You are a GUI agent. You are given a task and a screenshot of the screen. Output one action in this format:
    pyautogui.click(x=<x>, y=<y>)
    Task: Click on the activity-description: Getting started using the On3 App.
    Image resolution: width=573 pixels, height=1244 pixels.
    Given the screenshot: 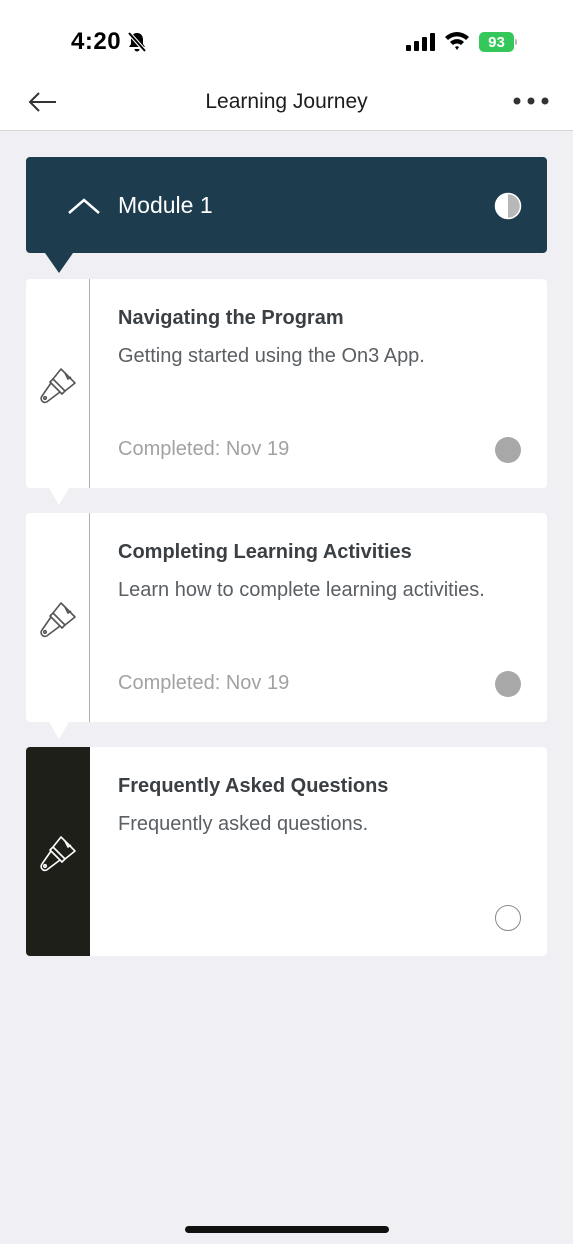 What is the action you would take?
    pyautogui.click(x=271, y=356)
    